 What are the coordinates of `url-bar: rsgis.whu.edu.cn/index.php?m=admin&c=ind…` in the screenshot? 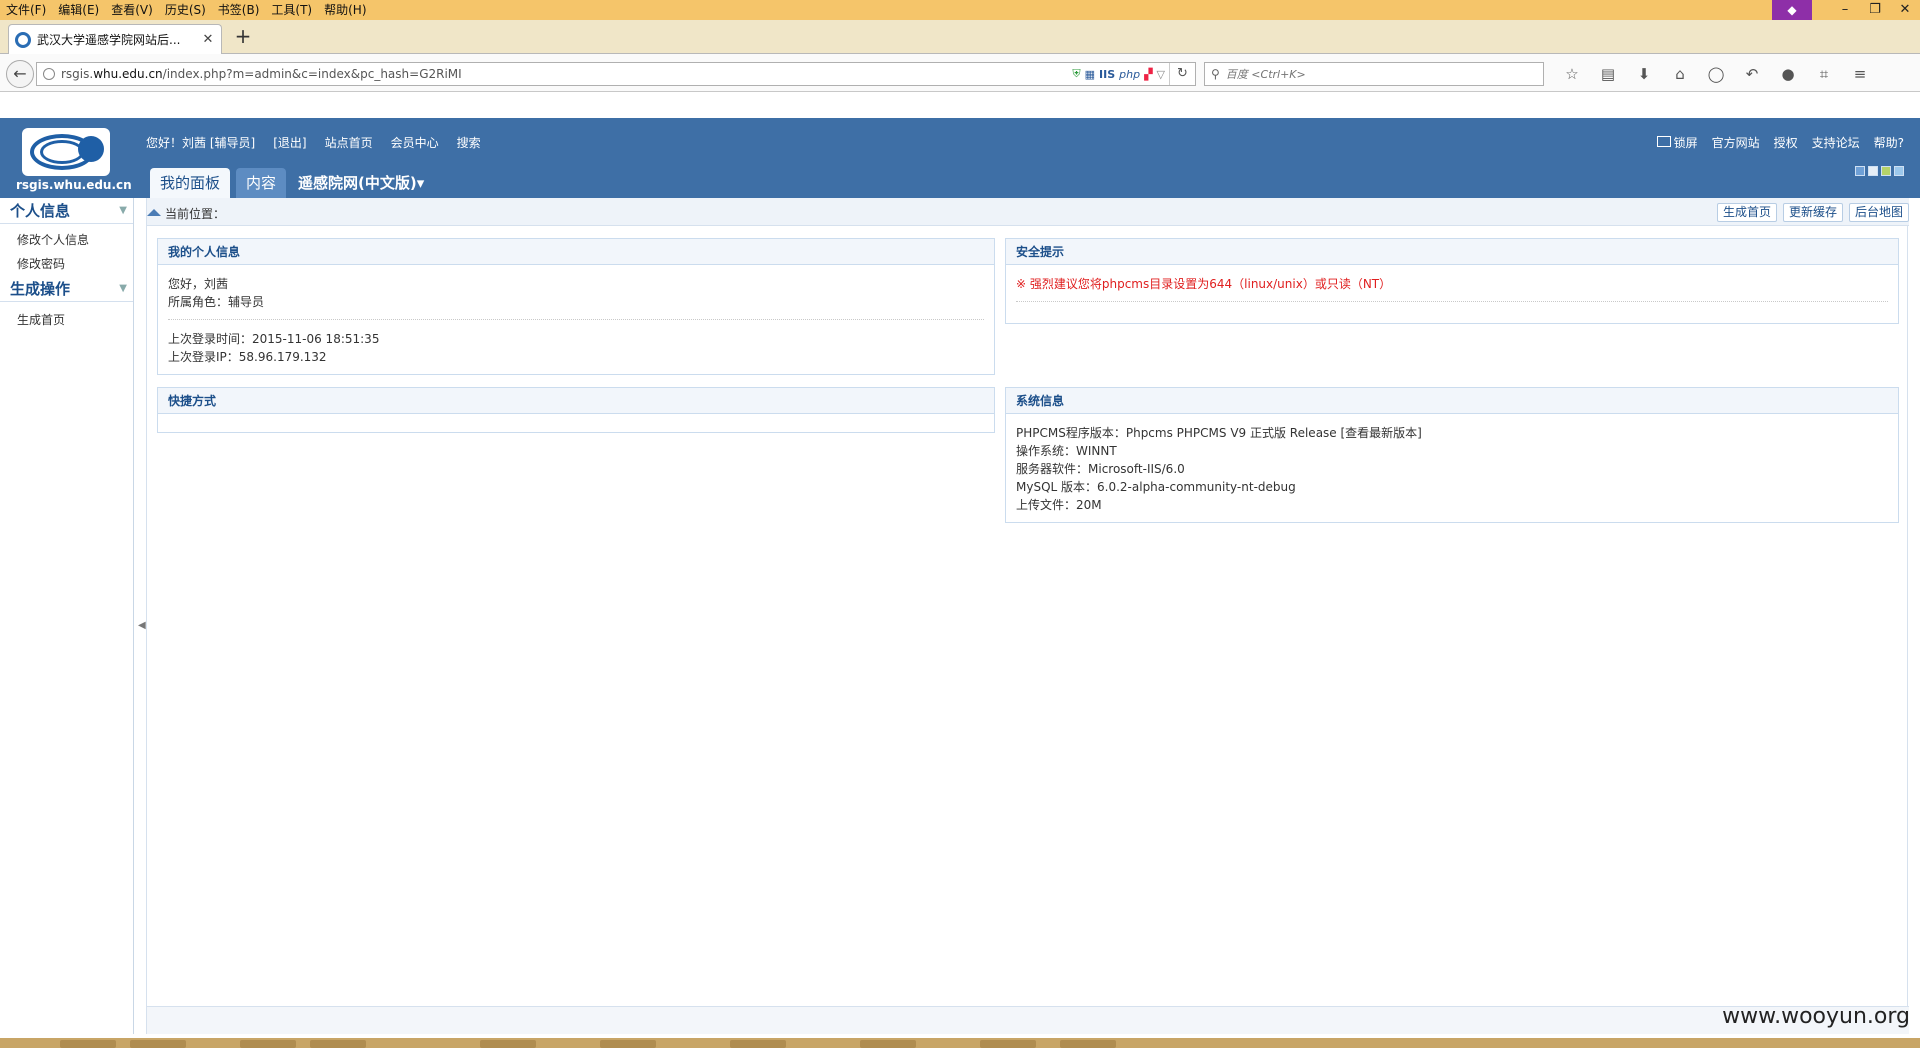 It's located at (616, 74).